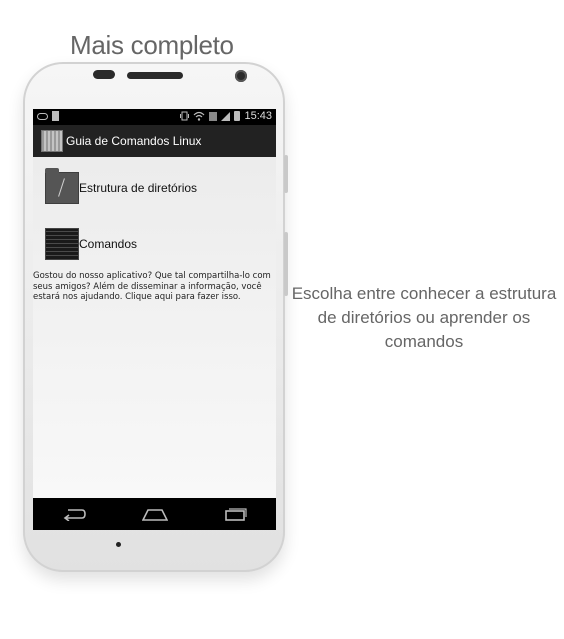 The image size is (564, 639). I want to click on recent-apps-button, so click(236, 514).